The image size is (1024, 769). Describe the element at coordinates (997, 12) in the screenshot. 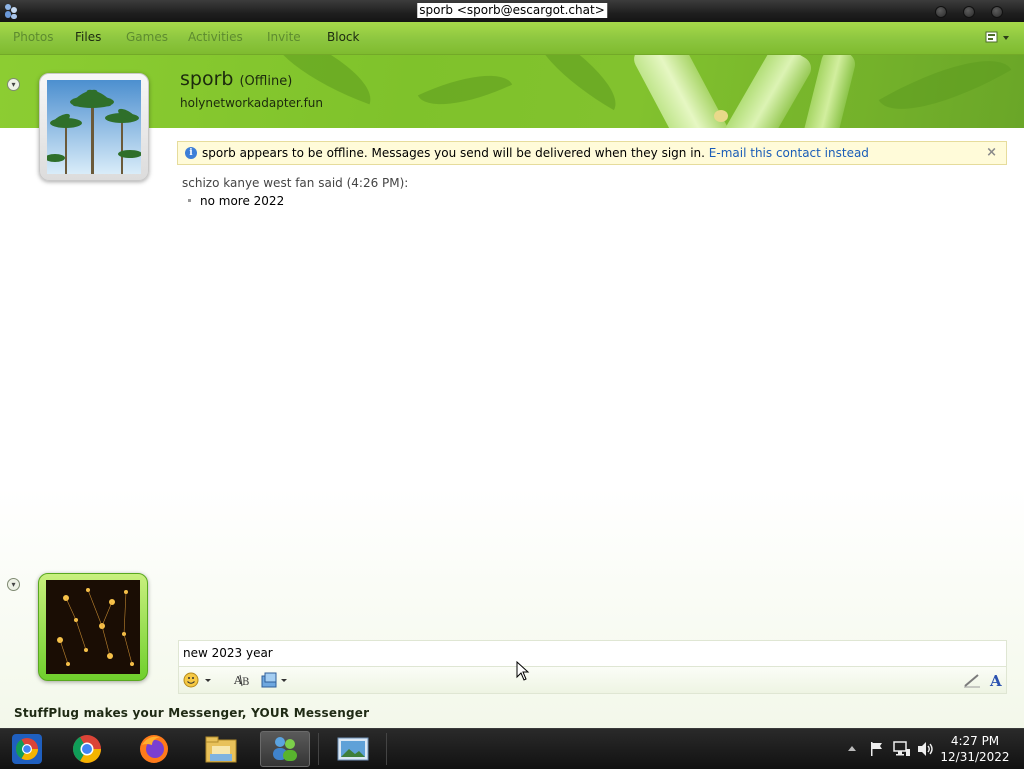

I see `close-button` at that location.